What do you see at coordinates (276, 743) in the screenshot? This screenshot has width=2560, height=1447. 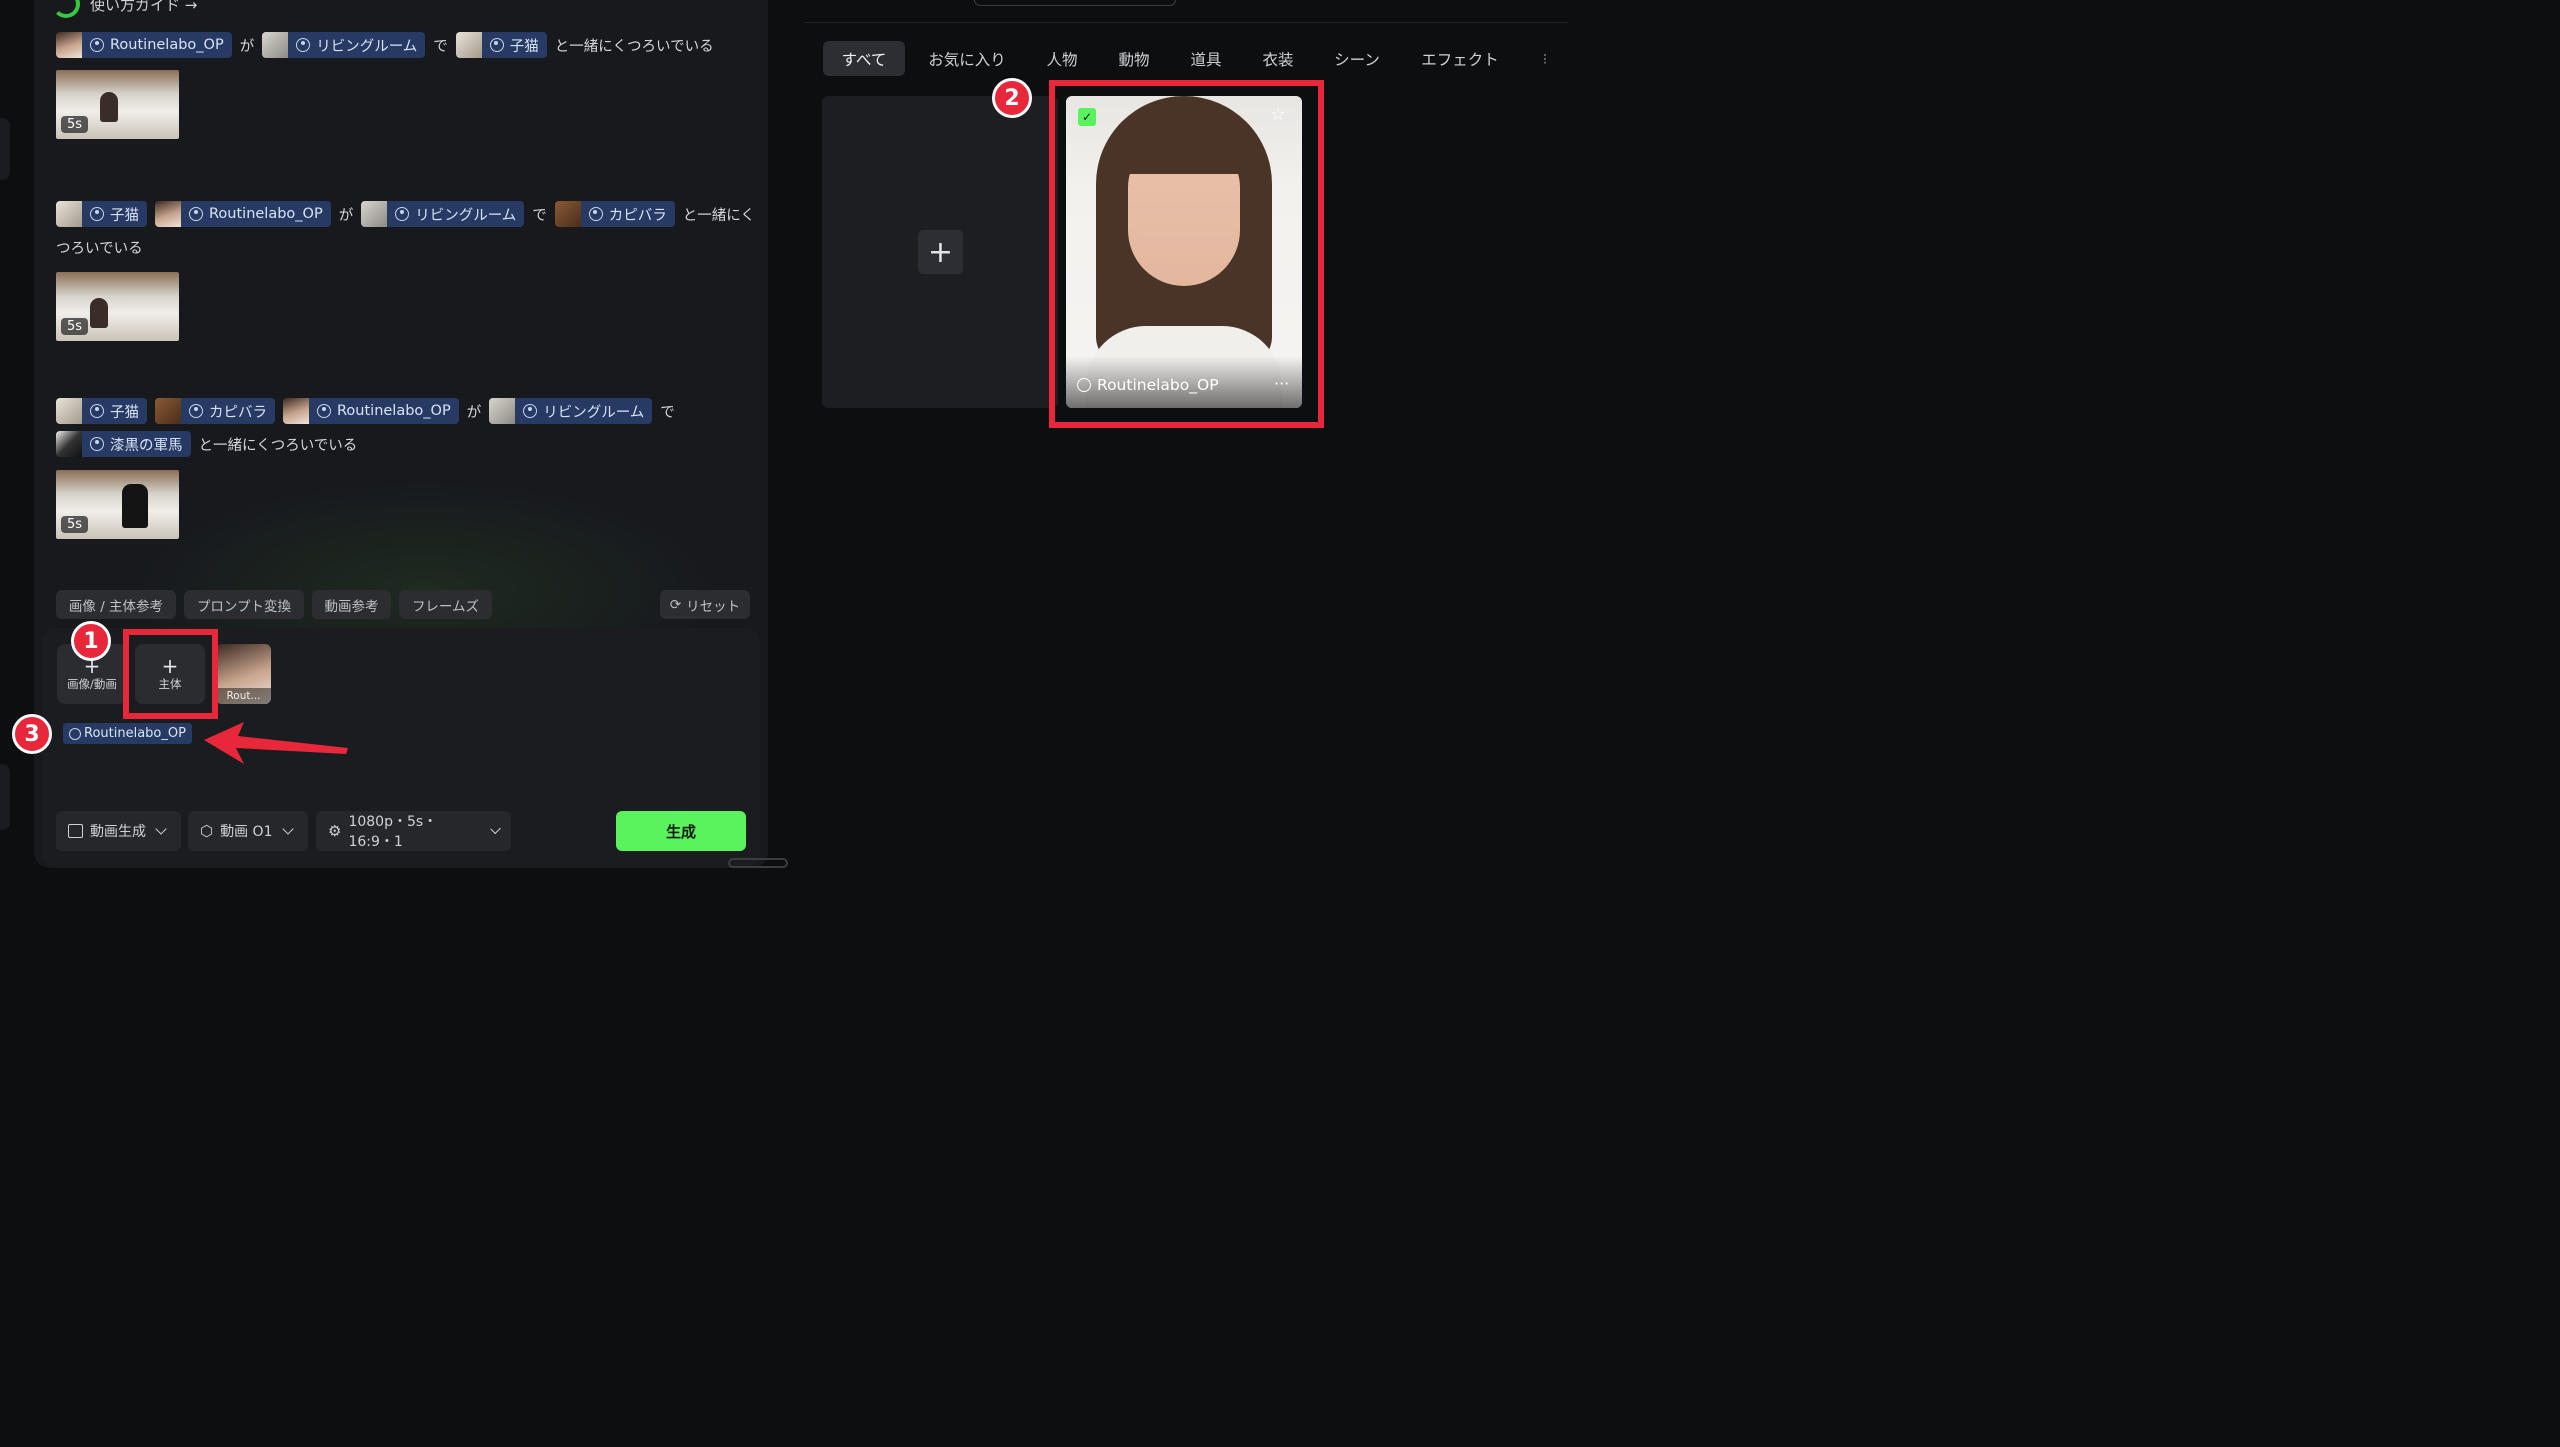 I see `red-arrow-icon` at bounding box center [276, 743].